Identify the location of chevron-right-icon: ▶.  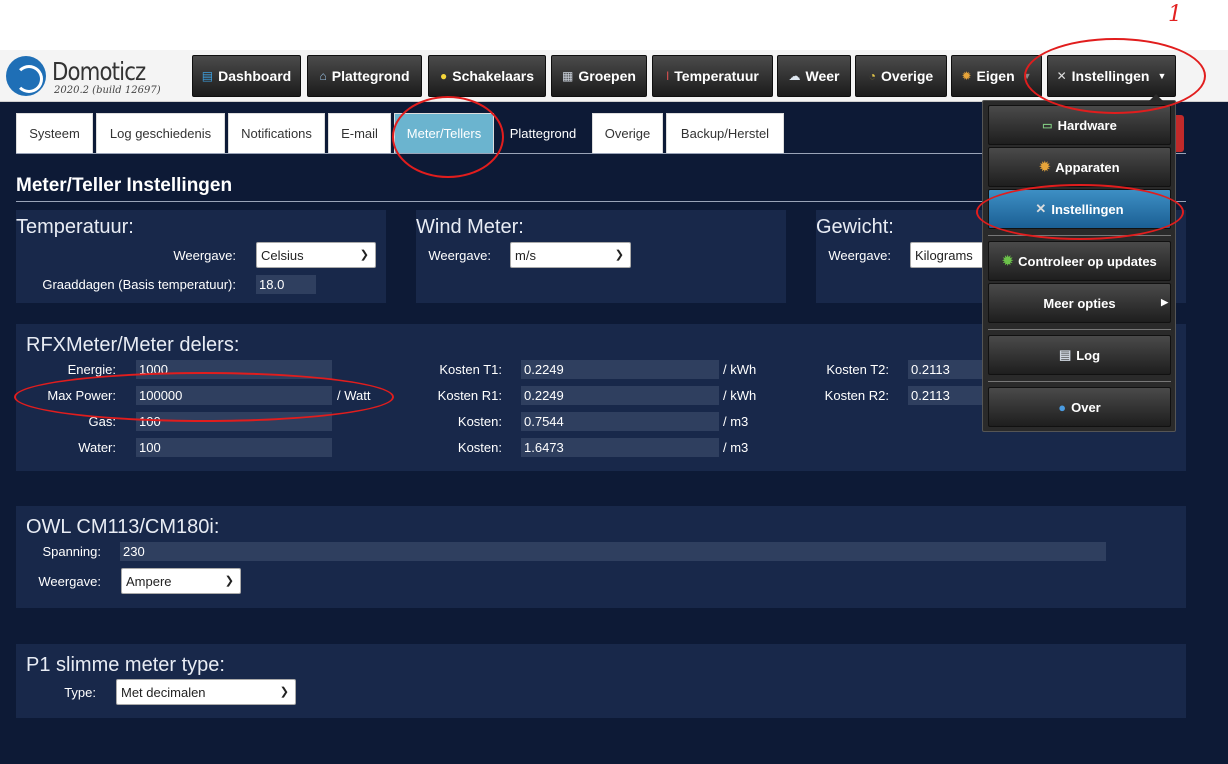
(1164, 302).